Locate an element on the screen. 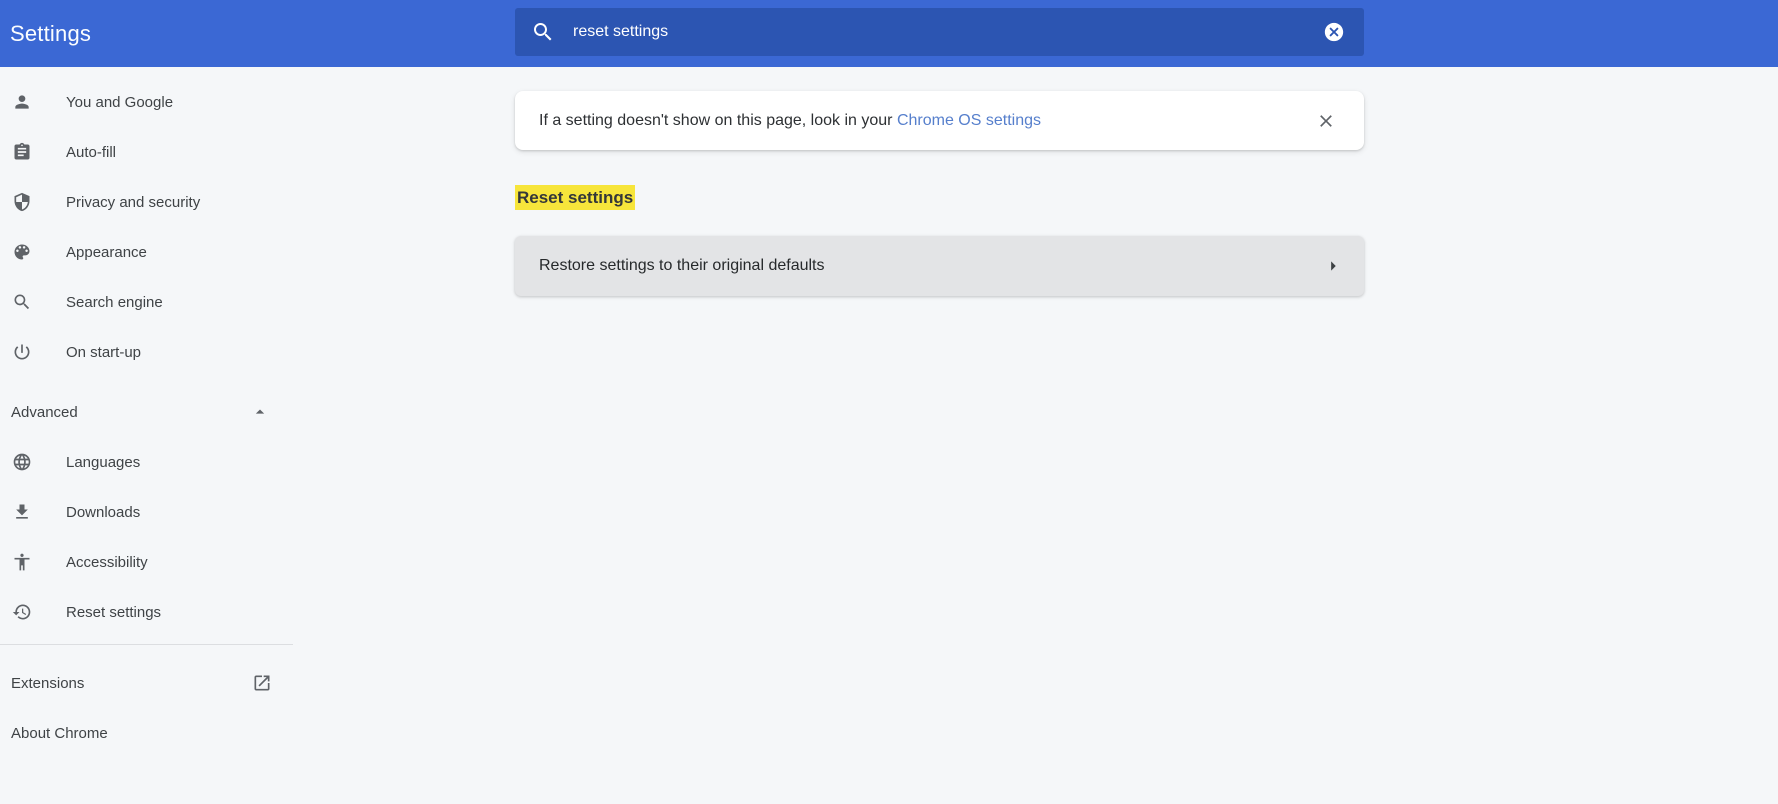  open-in-new-icon is located at coordinates (262, 683).